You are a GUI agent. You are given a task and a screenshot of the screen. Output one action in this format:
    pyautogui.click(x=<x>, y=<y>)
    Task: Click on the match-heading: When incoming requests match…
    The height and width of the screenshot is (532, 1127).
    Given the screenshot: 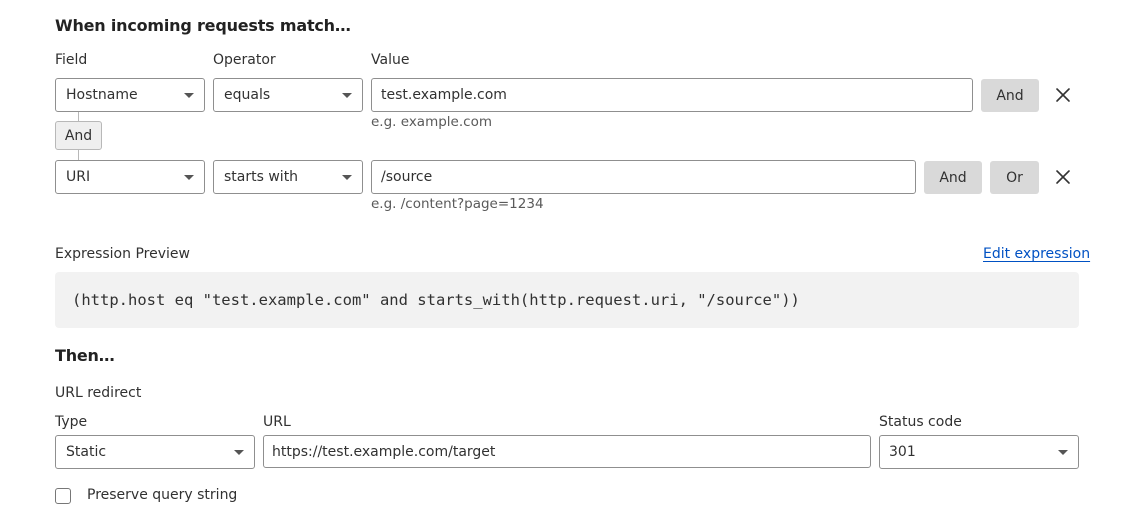 What is the action you would take?
    pyautogui.click(x=203, y=25)
    